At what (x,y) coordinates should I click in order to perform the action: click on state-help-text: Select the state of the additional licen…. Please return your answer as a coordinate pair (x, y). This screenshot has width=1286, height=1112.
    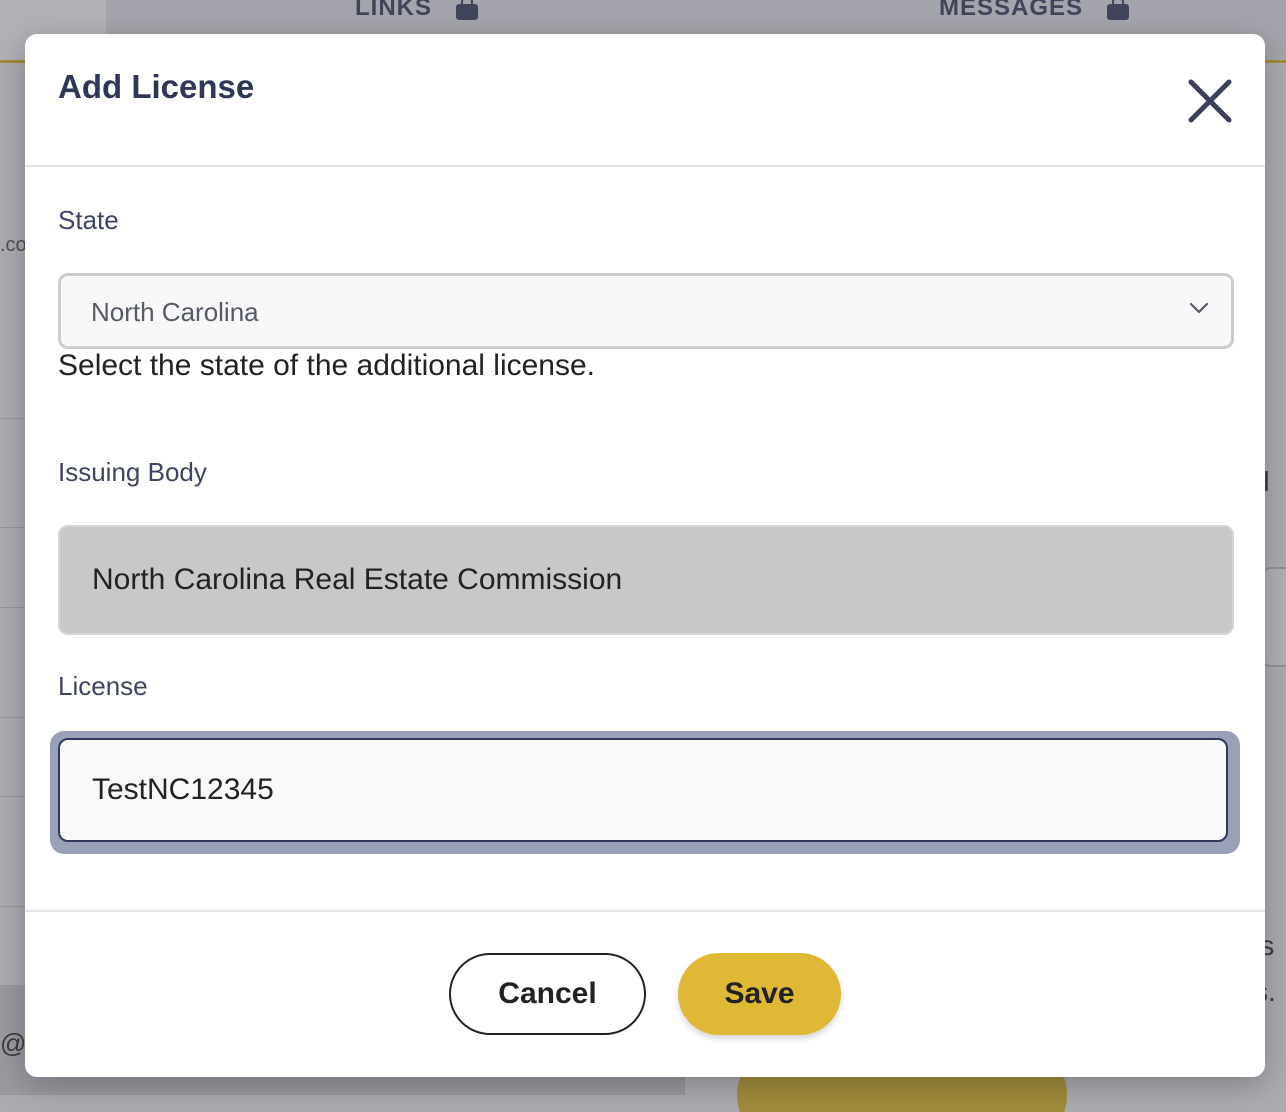
    Looking at the image, I should click on (327, 365).